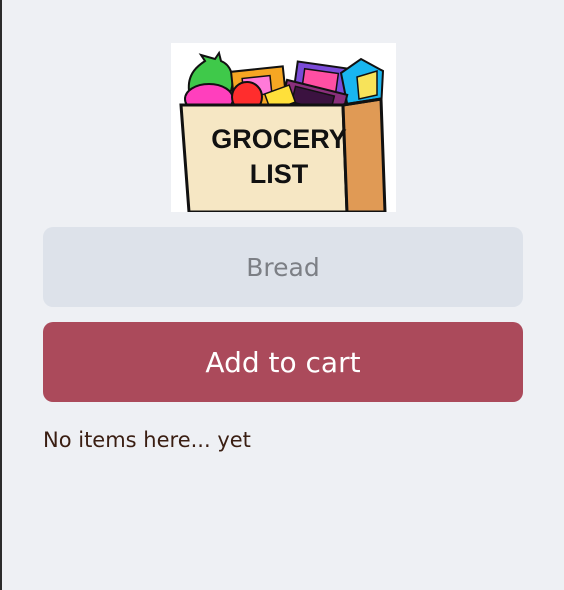 Image resolution: width=564 pixels, height=590 pixels. I want to click on grocery-bag-icon: GROCERY LIST, so click(282, 131).